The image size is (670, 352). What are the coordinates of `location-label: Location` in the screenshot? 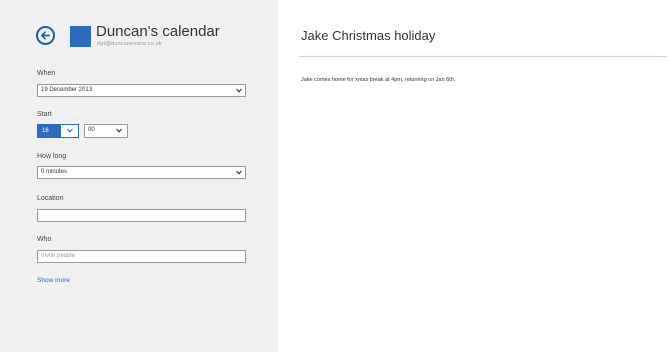 It's located at (50, 198).